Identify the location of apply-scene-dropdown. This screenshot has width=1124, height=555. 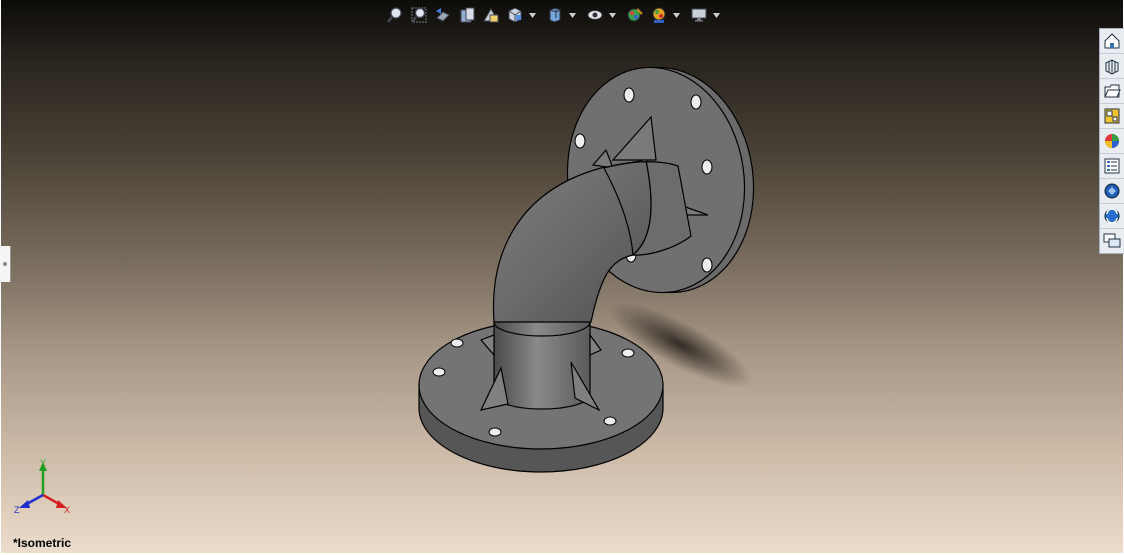
(676, 15).